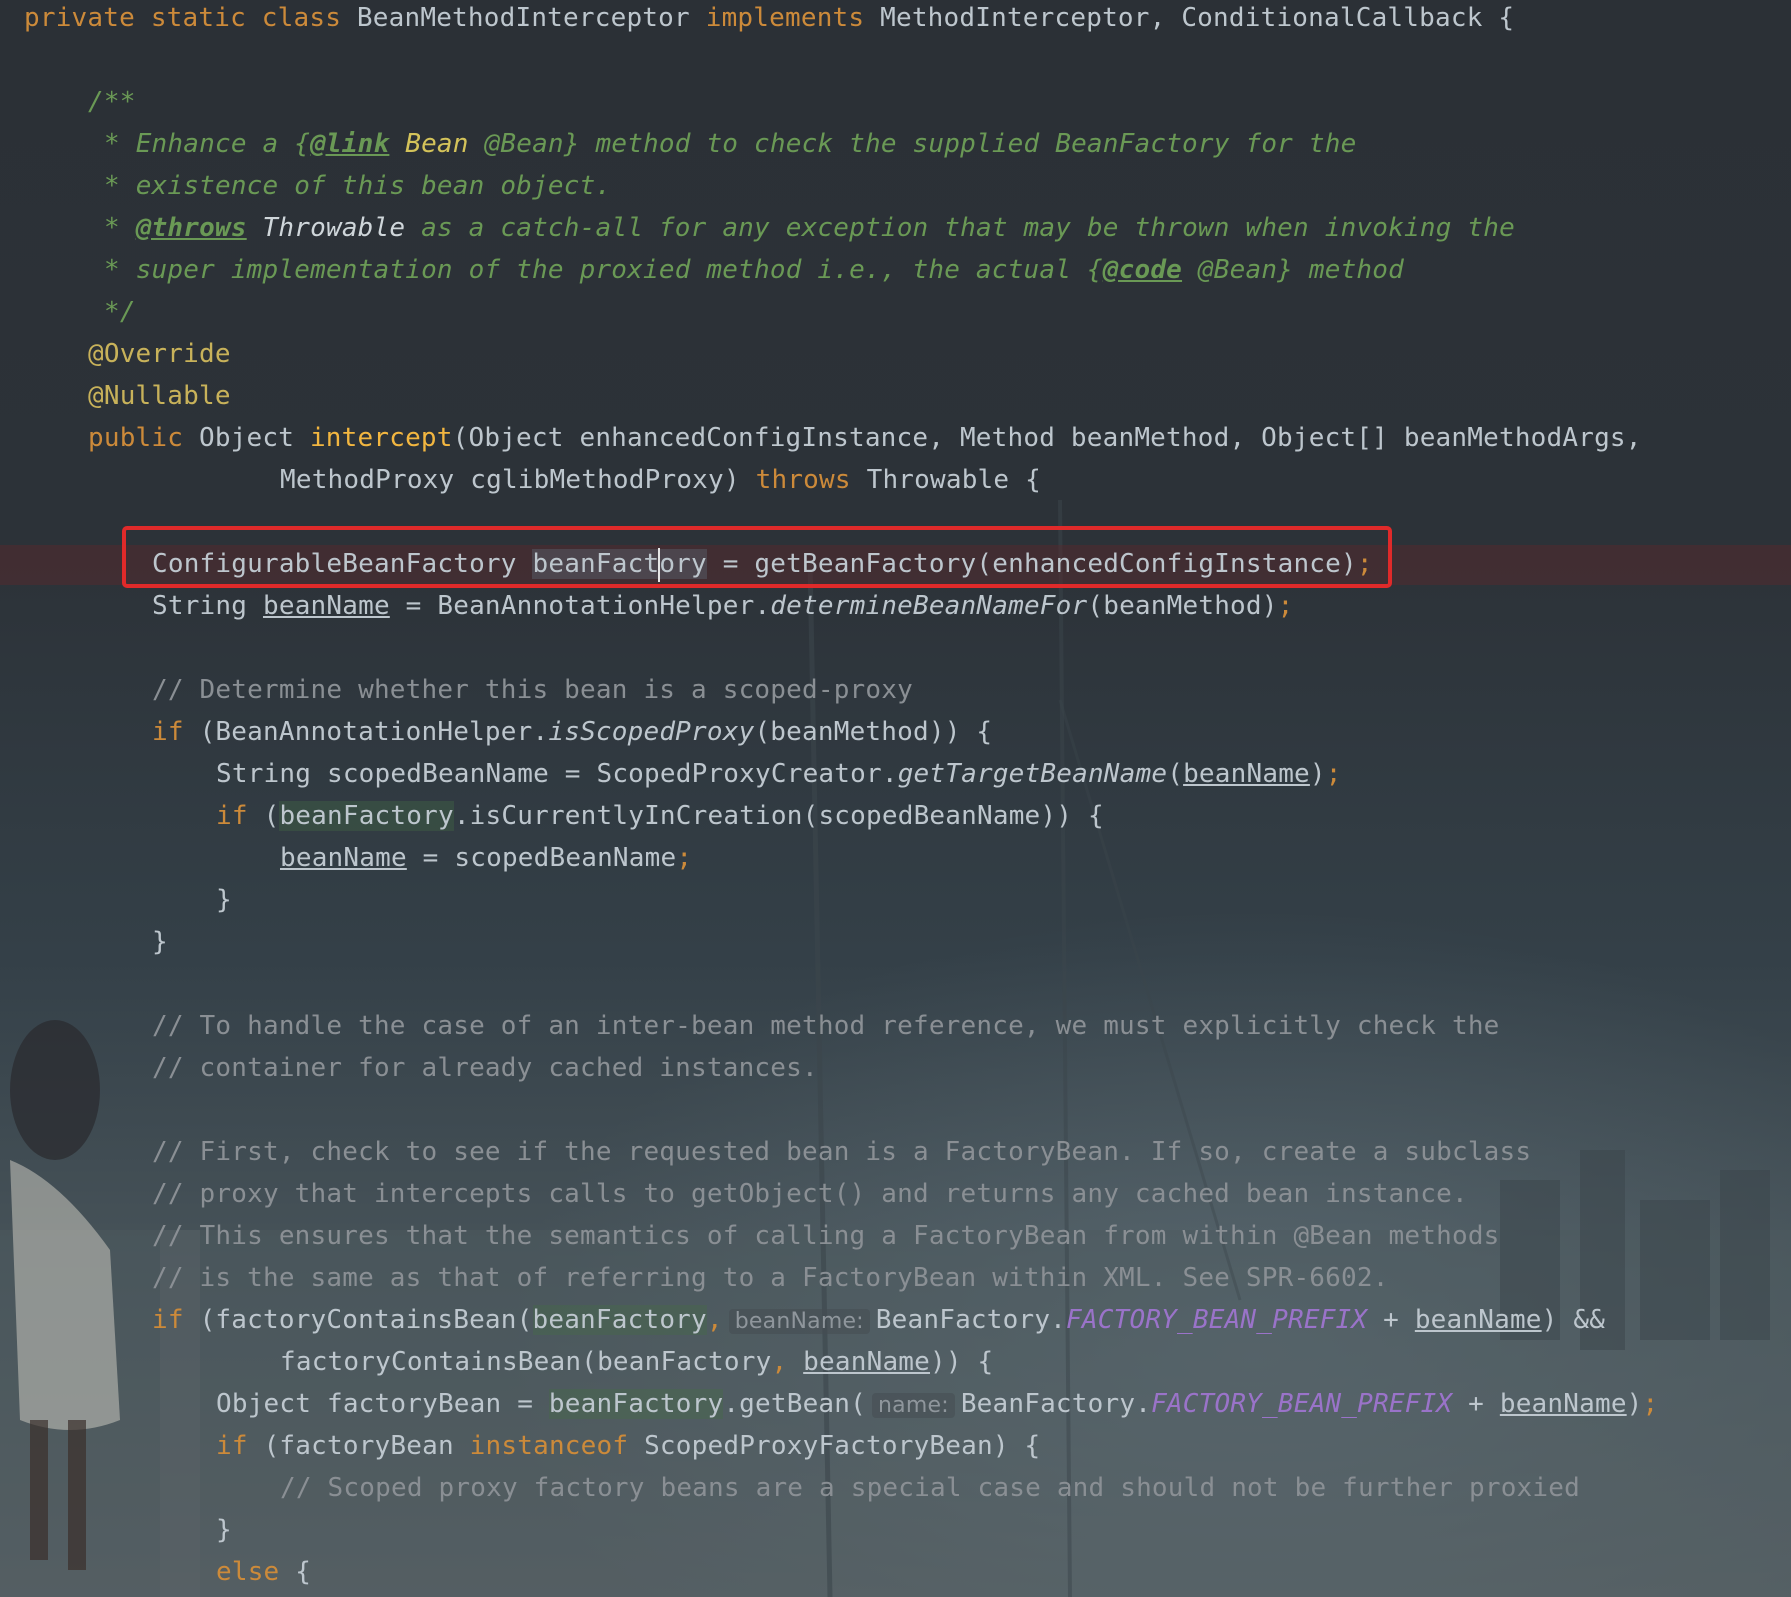  Describe the element at coordinates (526, 1362) in the screenshot. I see `expression: factoryContainsBean(beanFactory` at that location.